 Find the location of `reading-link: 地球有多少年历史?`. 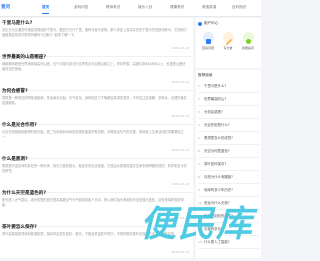

reading-link: 地球有多少年历史? is located at coordinates (231, 189).